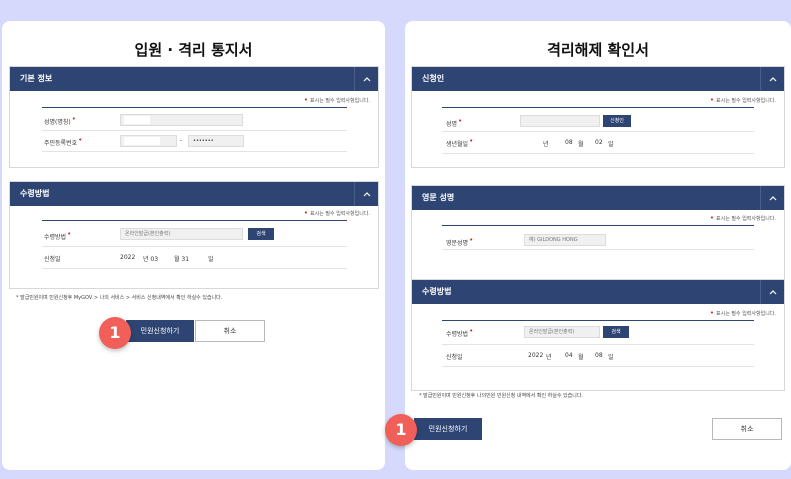 The width and height of the screenshot is (791, 479). I want to click on birth-year-unit: 년, so click(546, 144).